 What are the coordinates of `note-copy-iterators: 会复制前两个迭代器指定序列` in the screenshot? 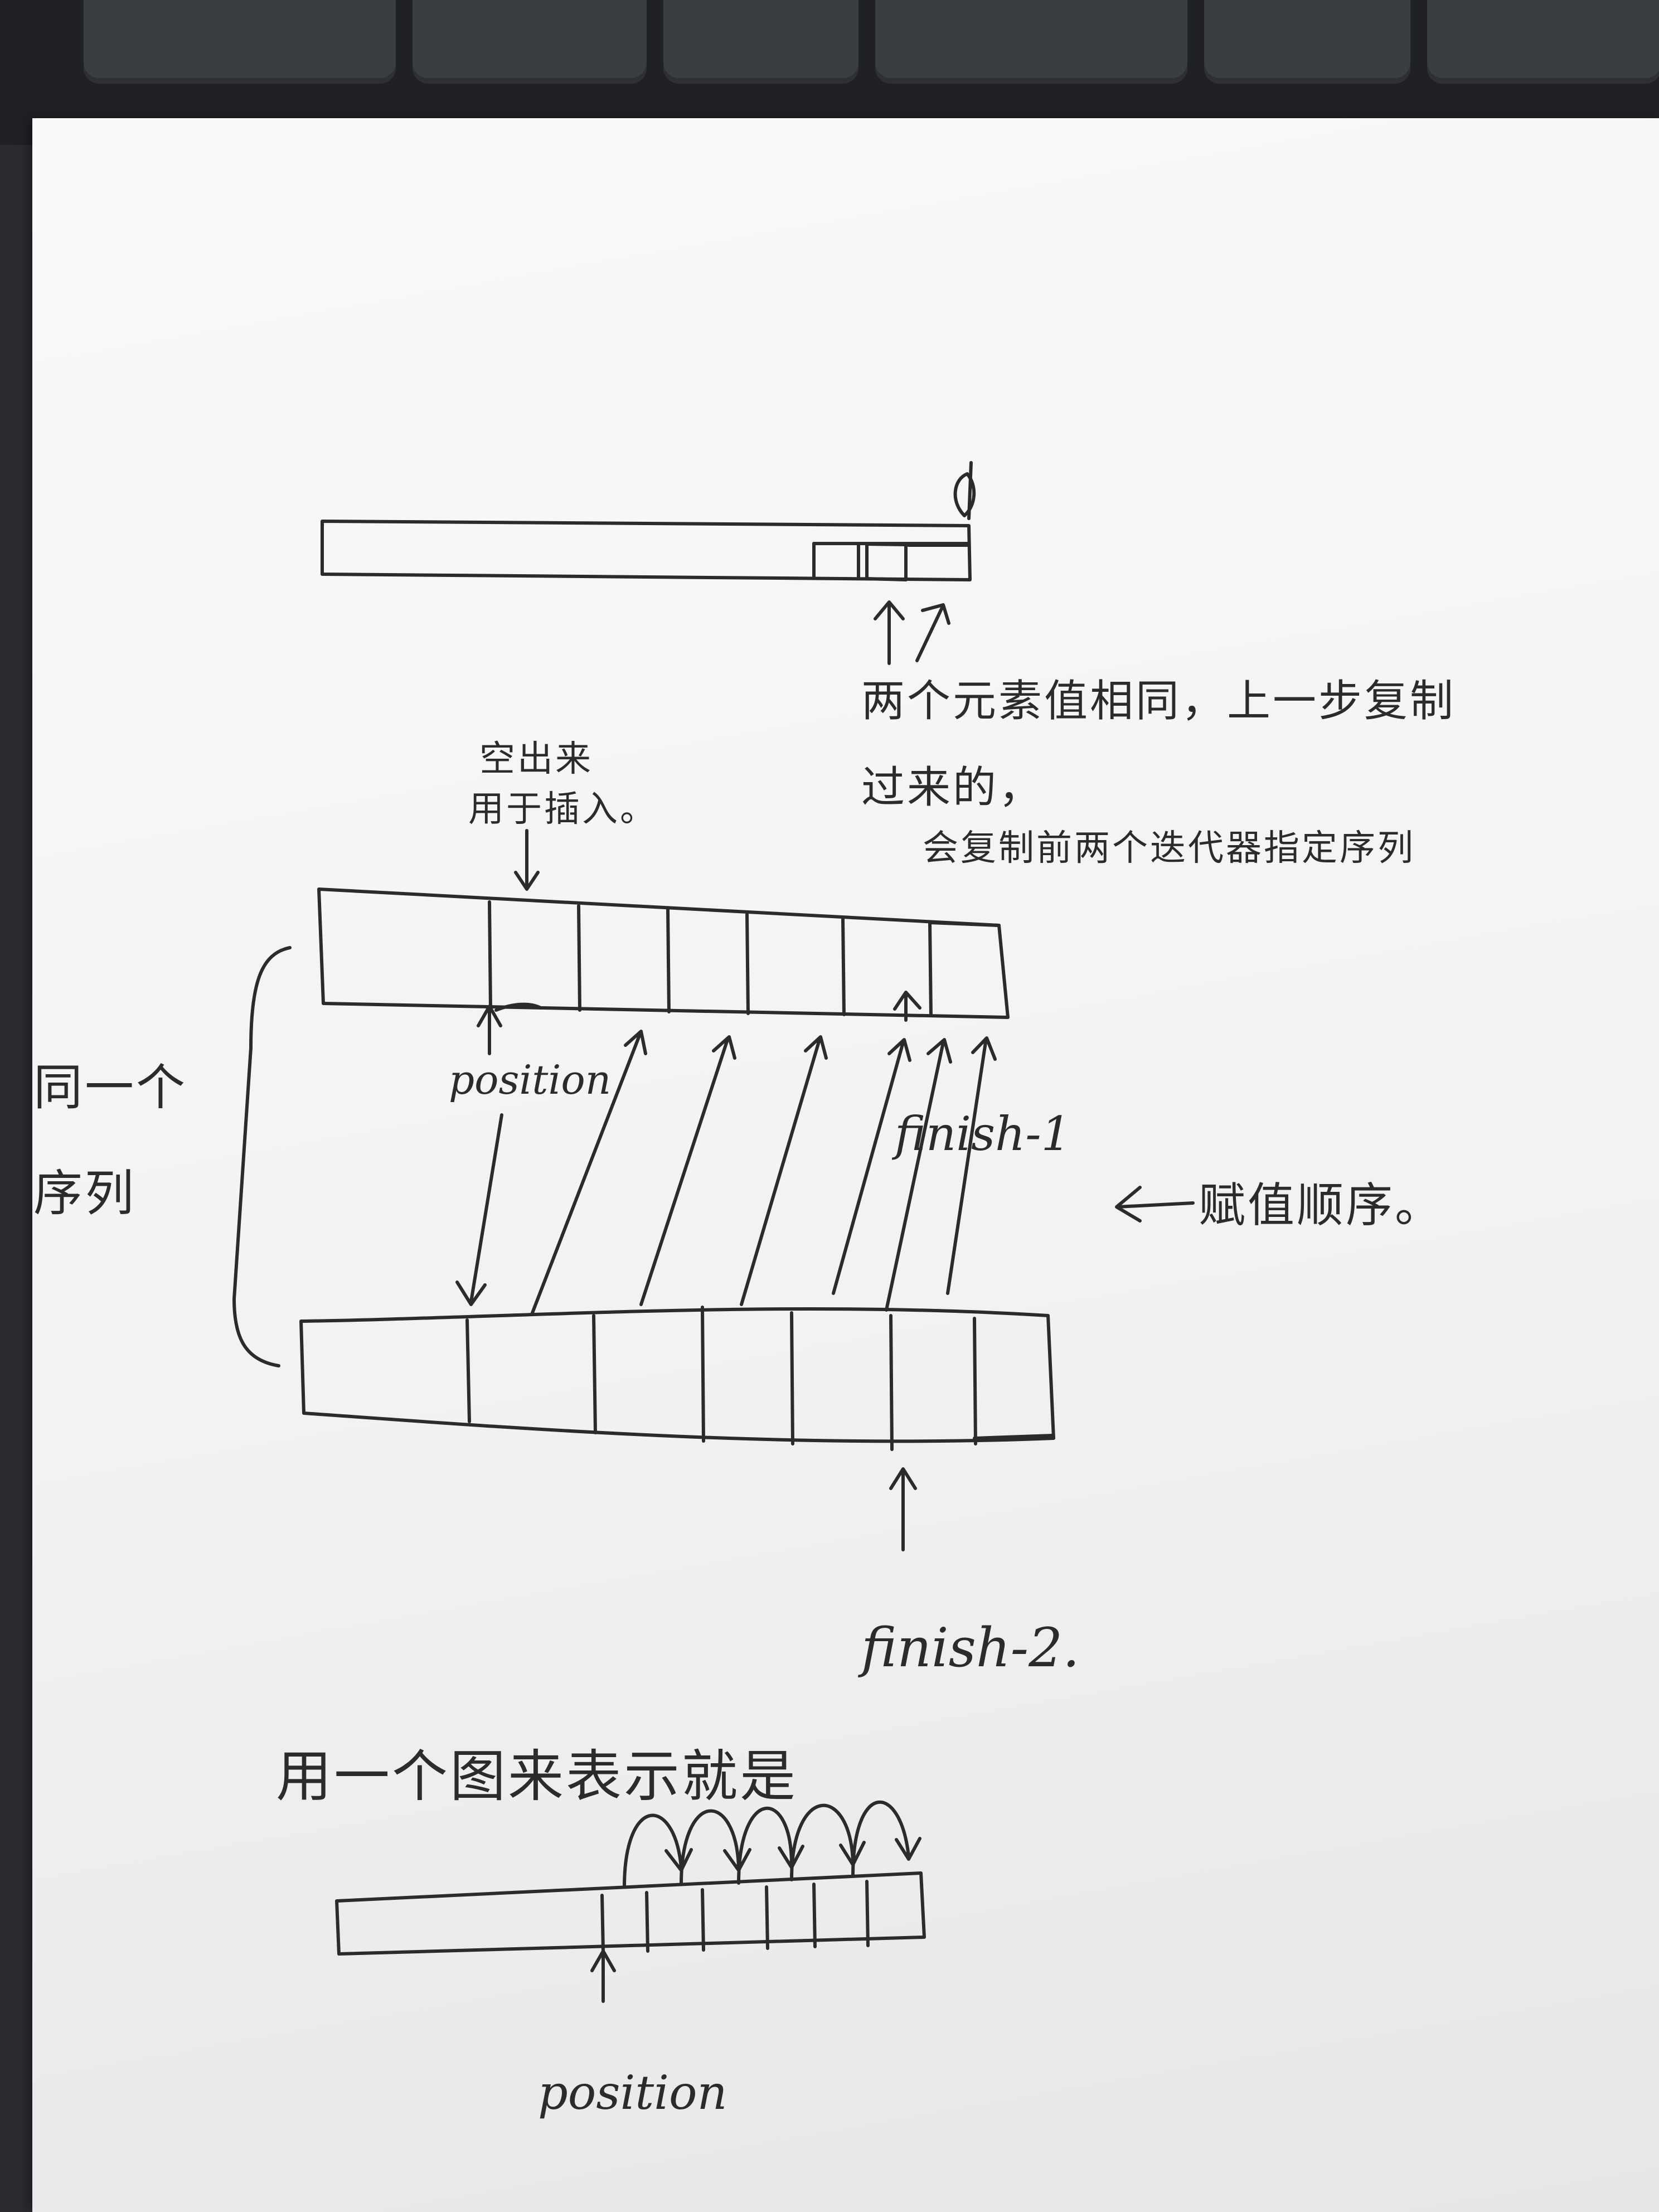 It's located at (1169, 848).